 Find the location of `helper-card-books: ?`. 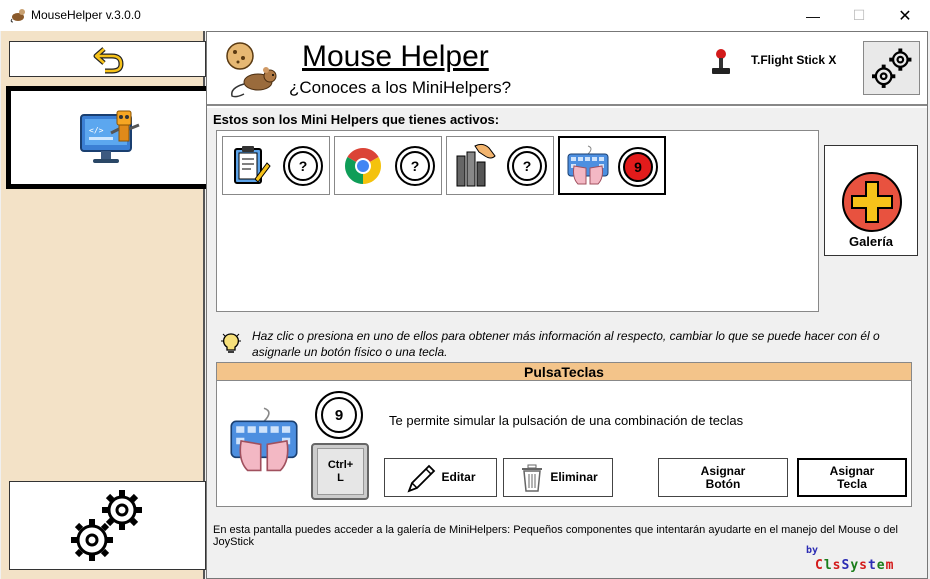

helper-card-books: ? is located at coordinates (500, 165).